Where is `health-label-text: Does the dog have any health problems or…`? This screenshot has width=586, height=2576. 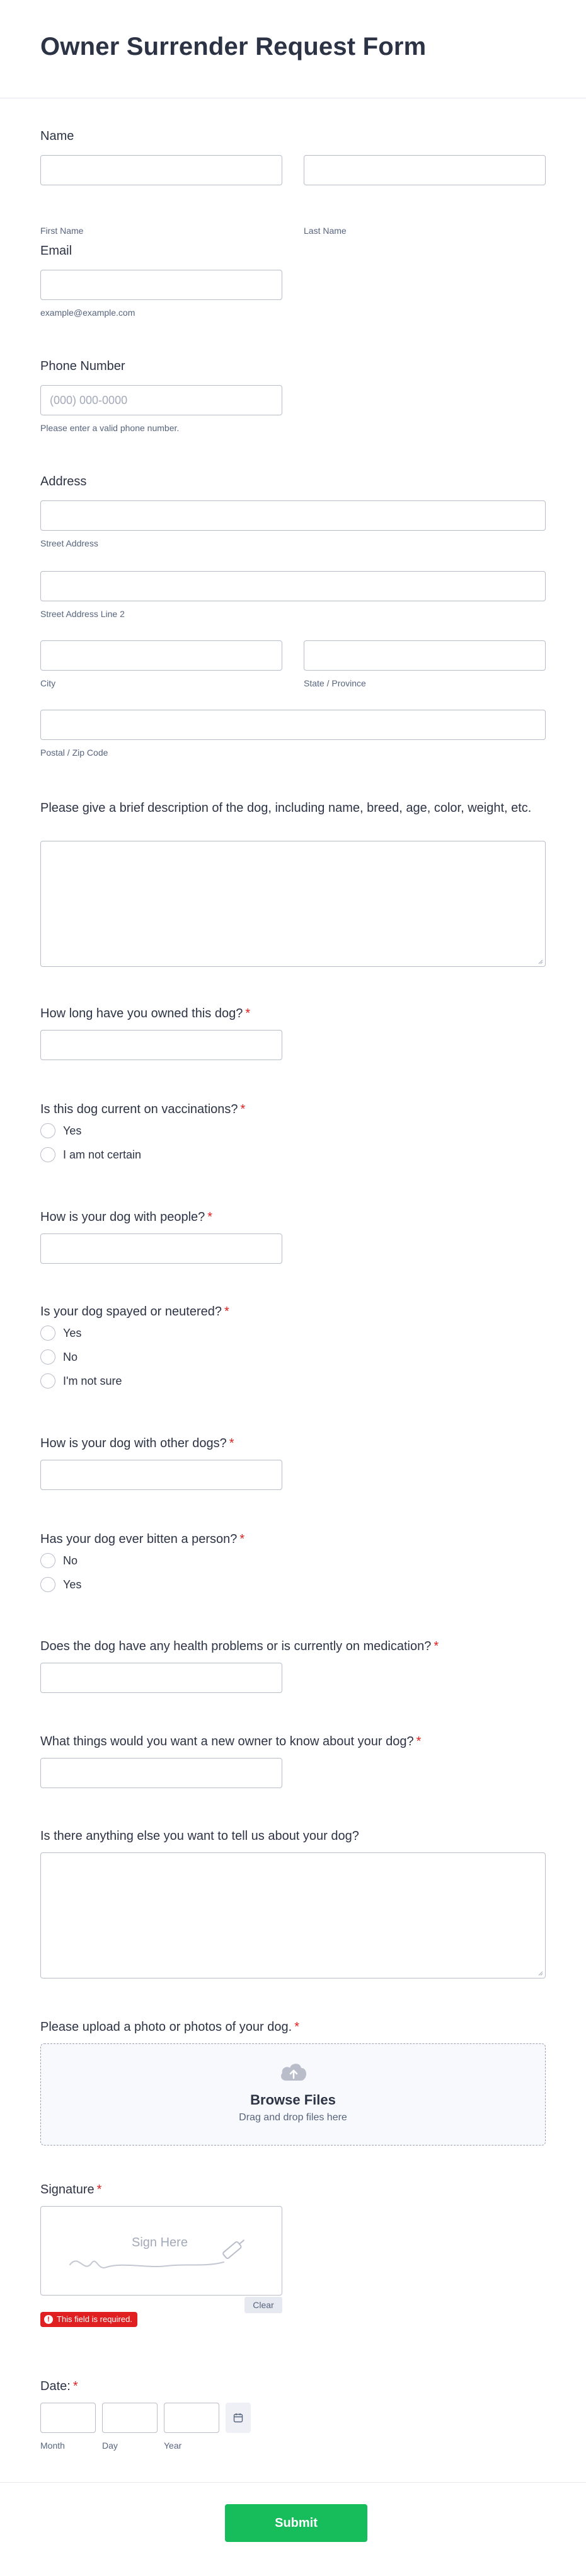 health-label-text: Does the dog have any health problems or… is located at coordinates (236, 1646).